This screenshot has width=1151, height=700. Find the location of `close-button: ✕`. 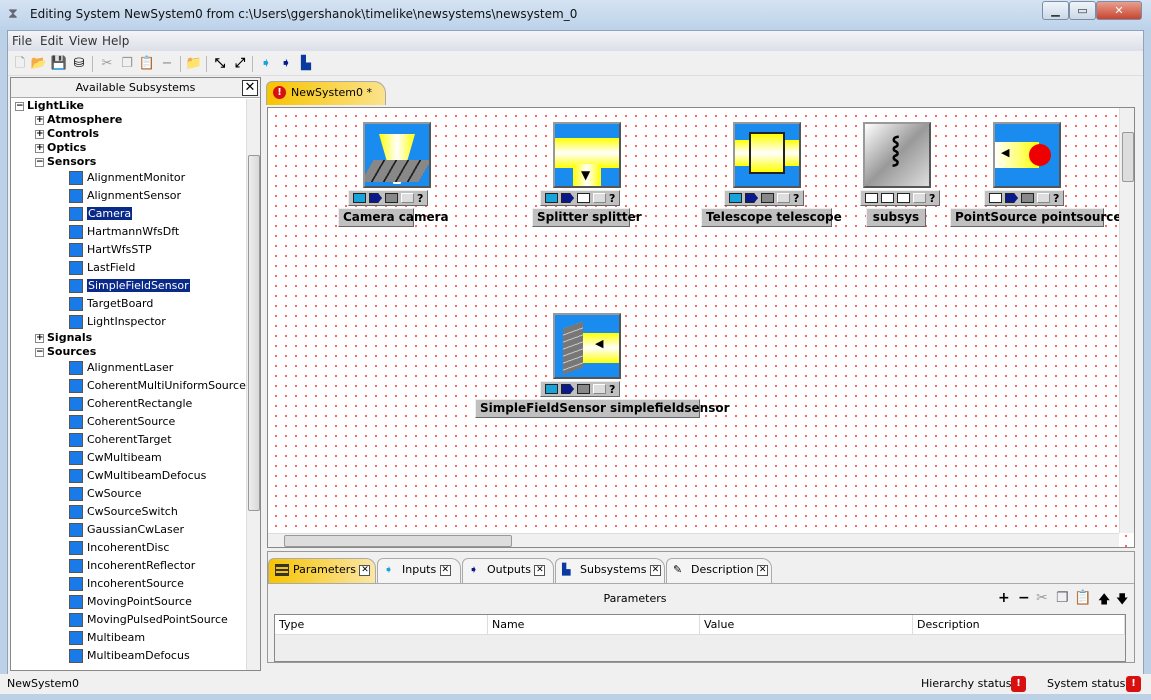

close-button: ✕ is located at coordinates (1119, 10).